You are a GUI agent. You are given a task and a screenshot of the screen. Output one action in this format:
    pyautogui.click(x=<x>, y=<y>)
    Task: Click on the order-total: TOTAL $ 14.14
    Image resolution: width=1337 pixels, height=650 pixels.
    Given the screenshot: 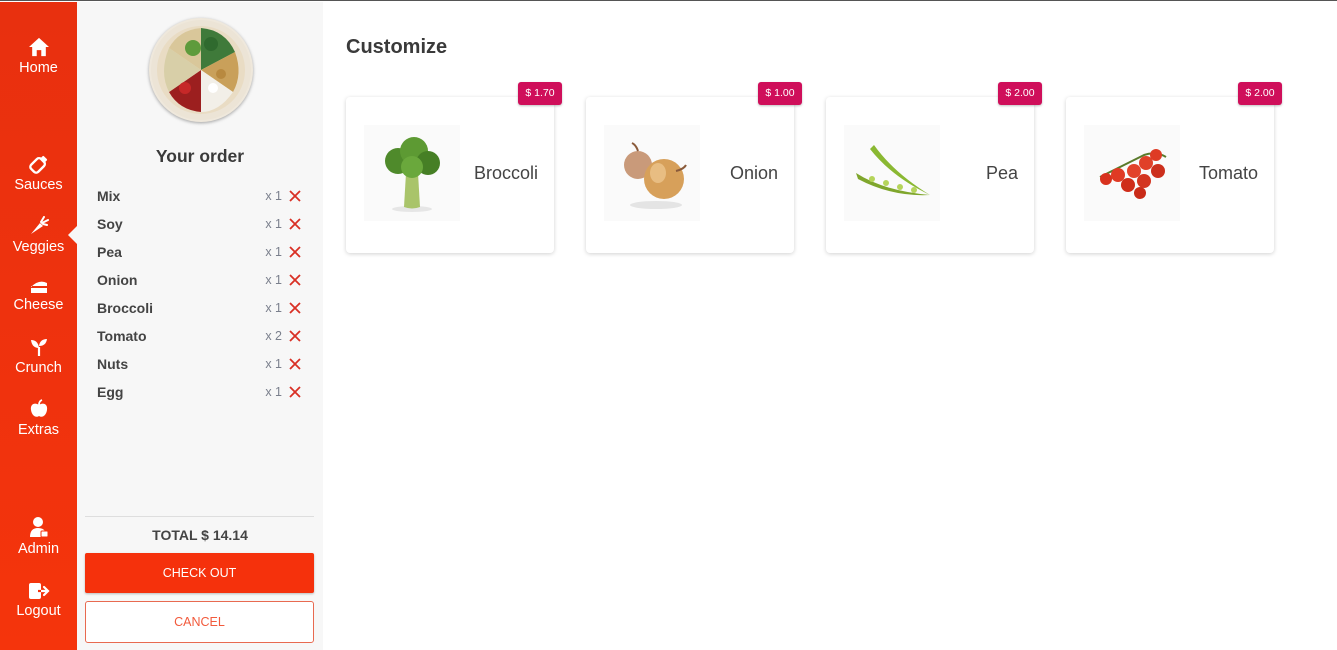 What is the action you would take?
    pyautogui.click(x=200, y=535)
    